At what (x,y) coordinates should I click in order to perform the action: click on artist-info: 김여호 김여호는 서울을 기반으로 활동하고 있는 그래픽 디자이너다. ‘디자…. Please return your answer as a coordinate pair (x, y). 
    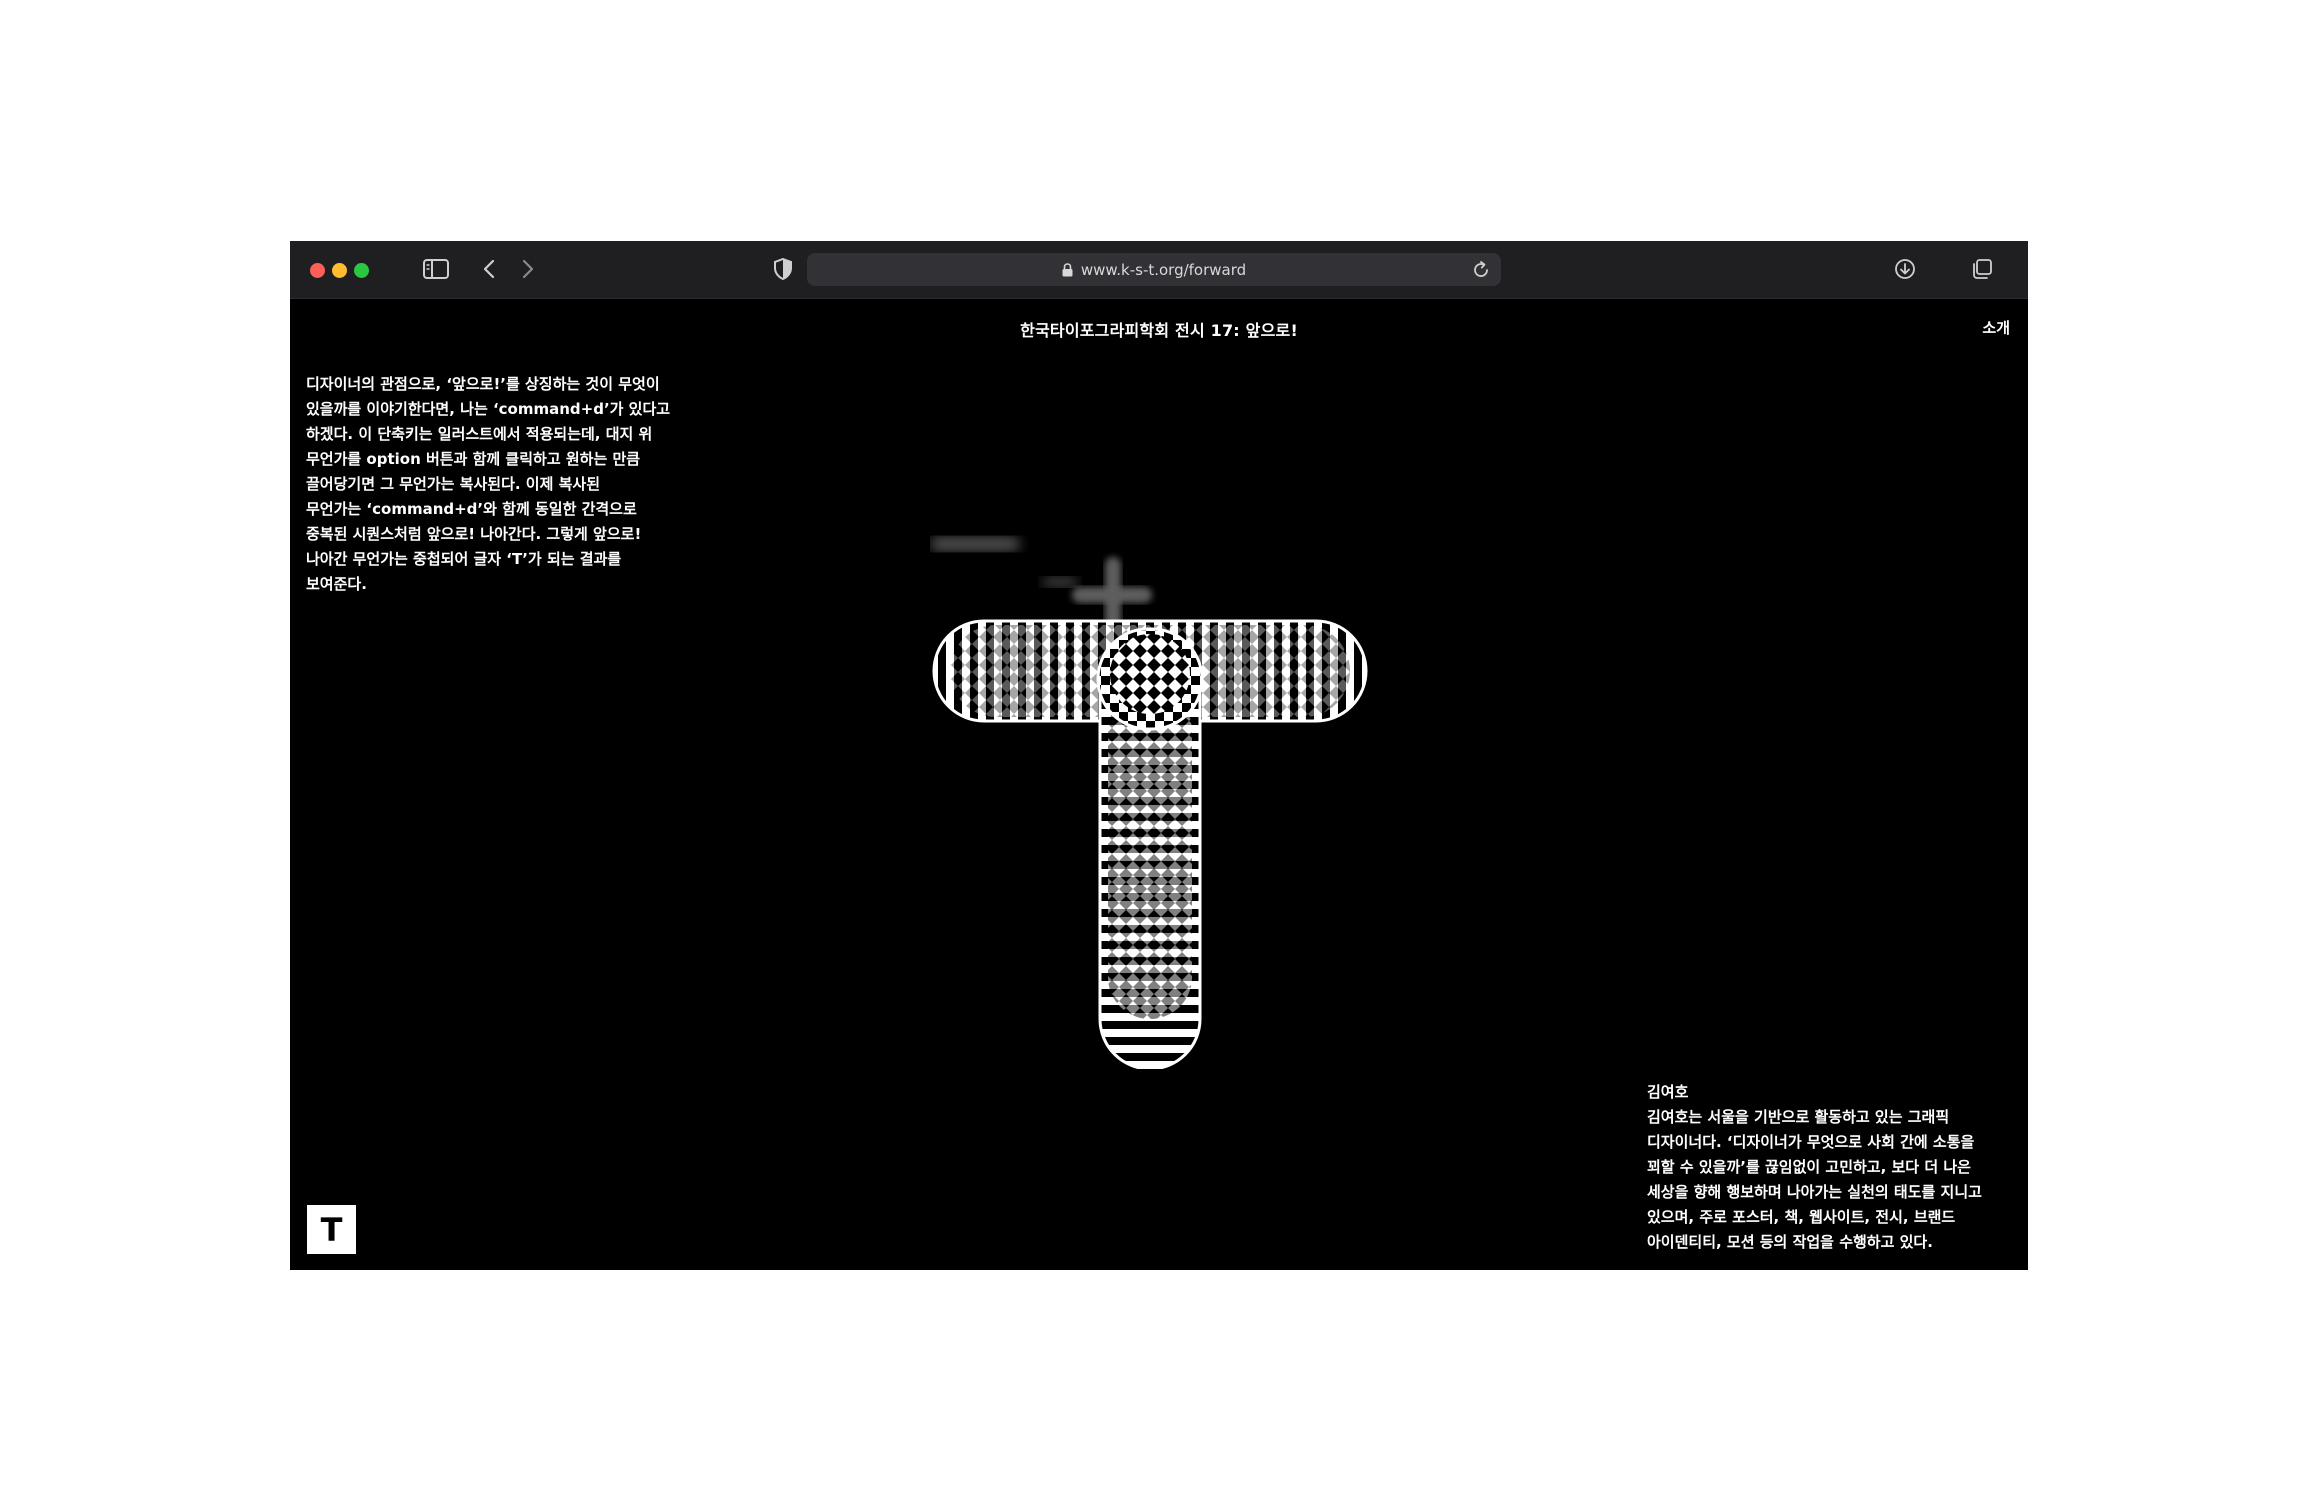
    Looking at the image, I should click on (1832, 1167).